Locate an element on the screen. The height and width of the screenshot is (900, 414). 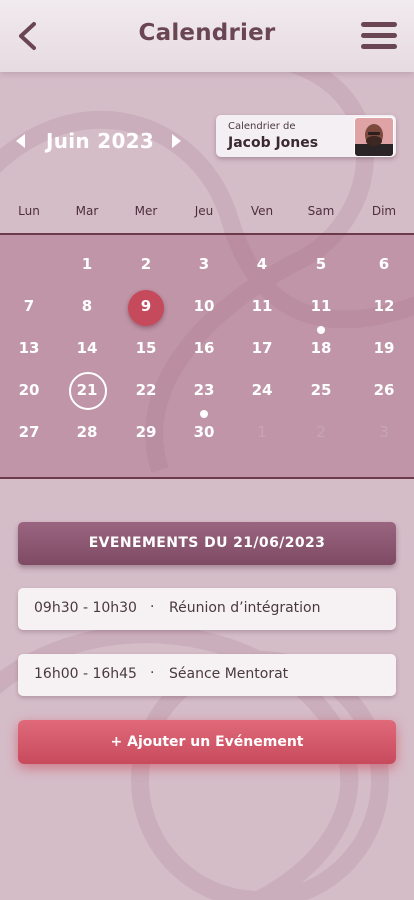
page-title: Calendrier is located at coordinates (207, 33).